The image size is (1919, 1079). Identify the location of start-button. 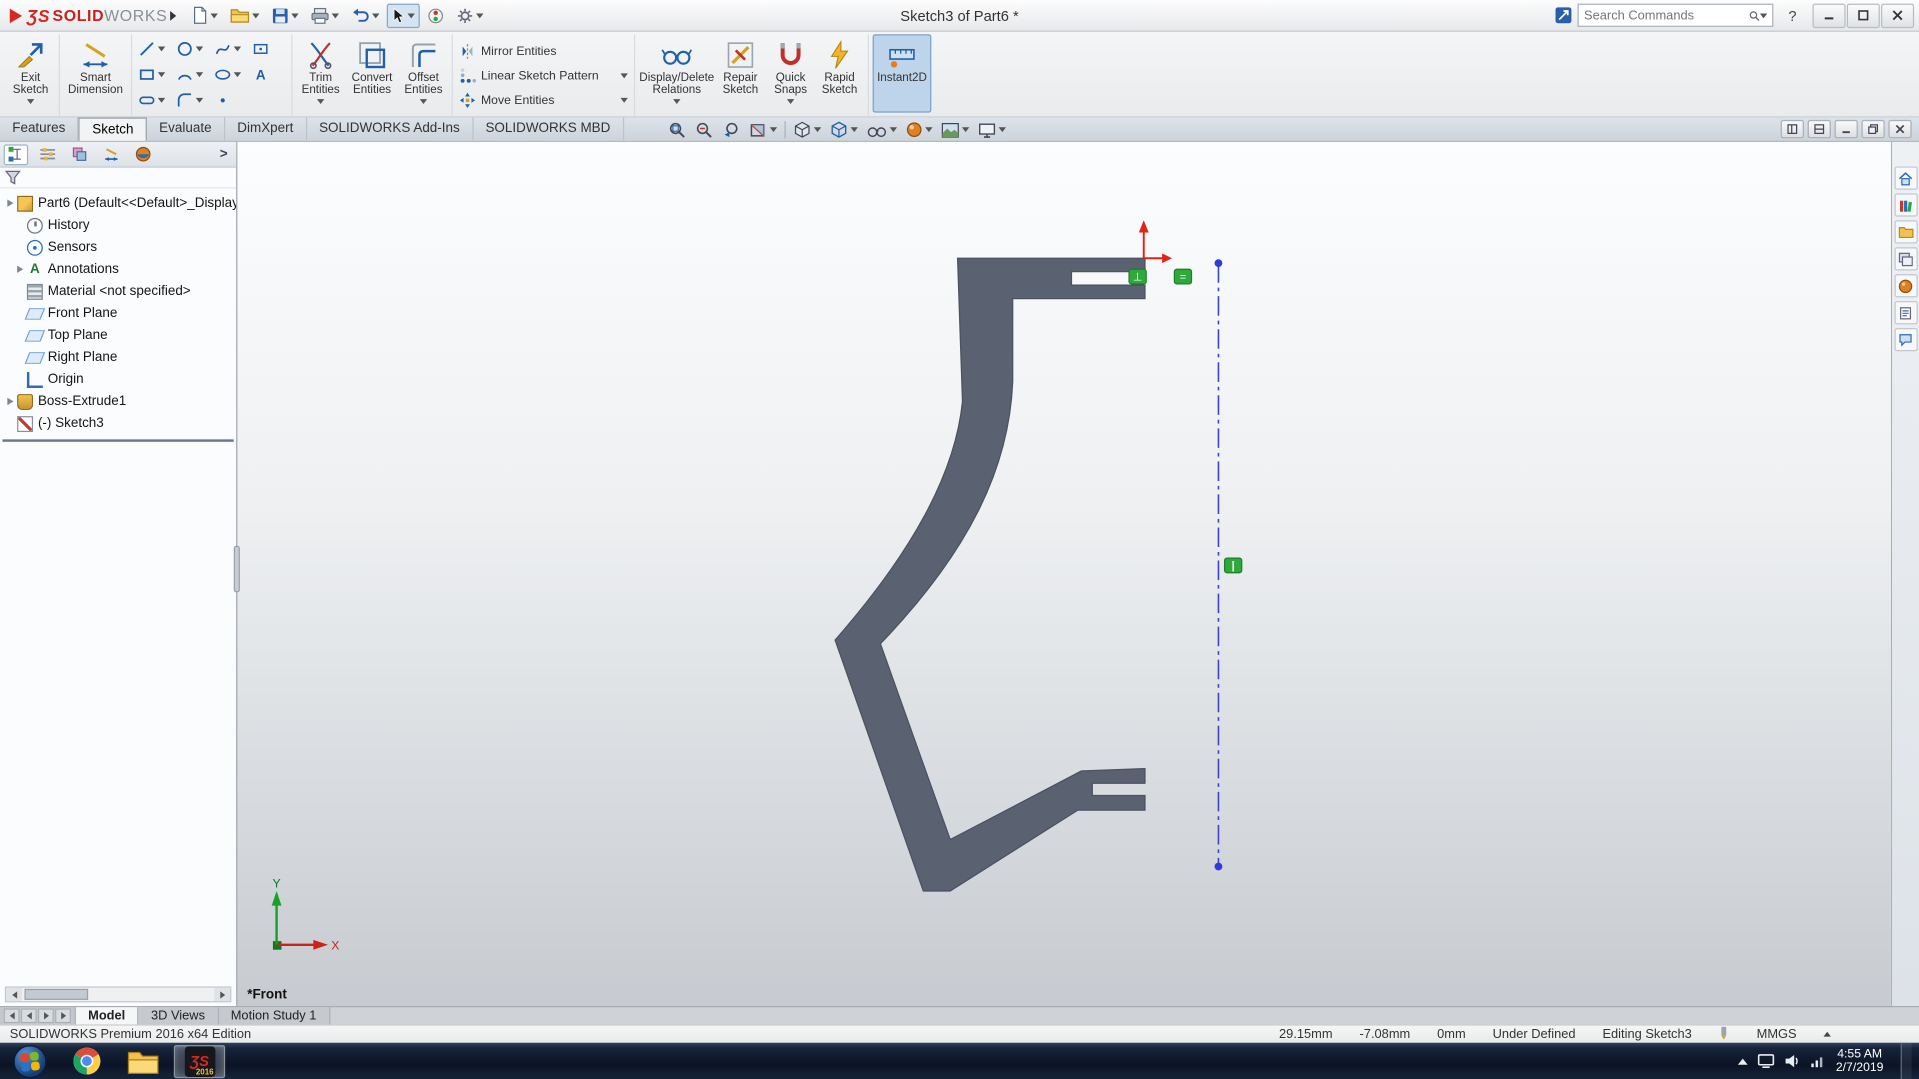
(29, 1061).